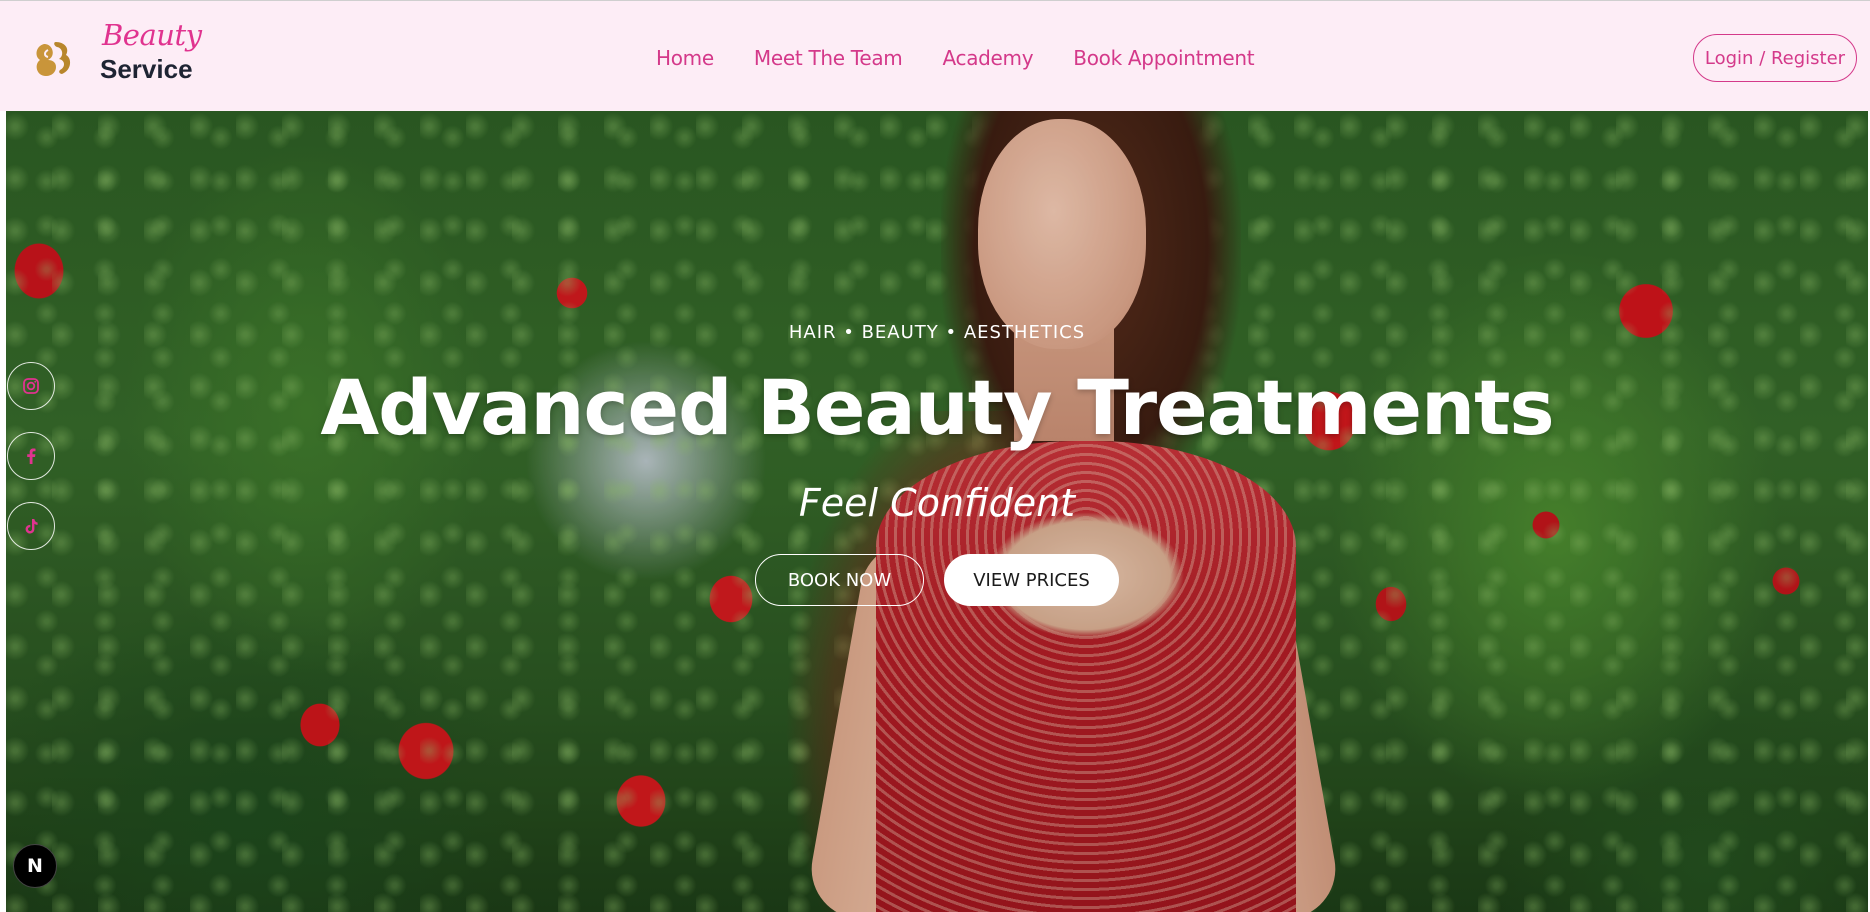 The height and width of the screenshot is (912, 1870). I want to click on brand-logo: Beauty Service, so click(116, 51).